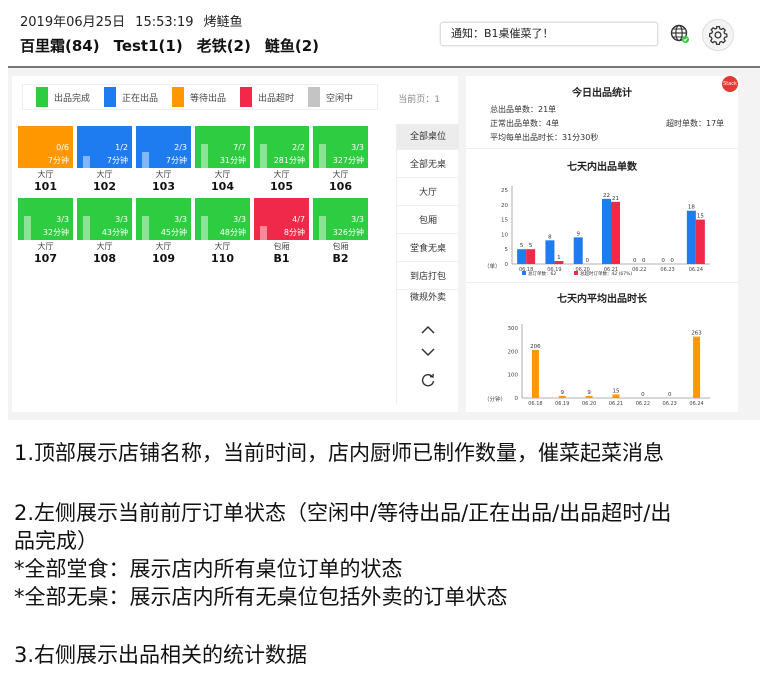  I want to click on data-label: 15, so click(616, 392).